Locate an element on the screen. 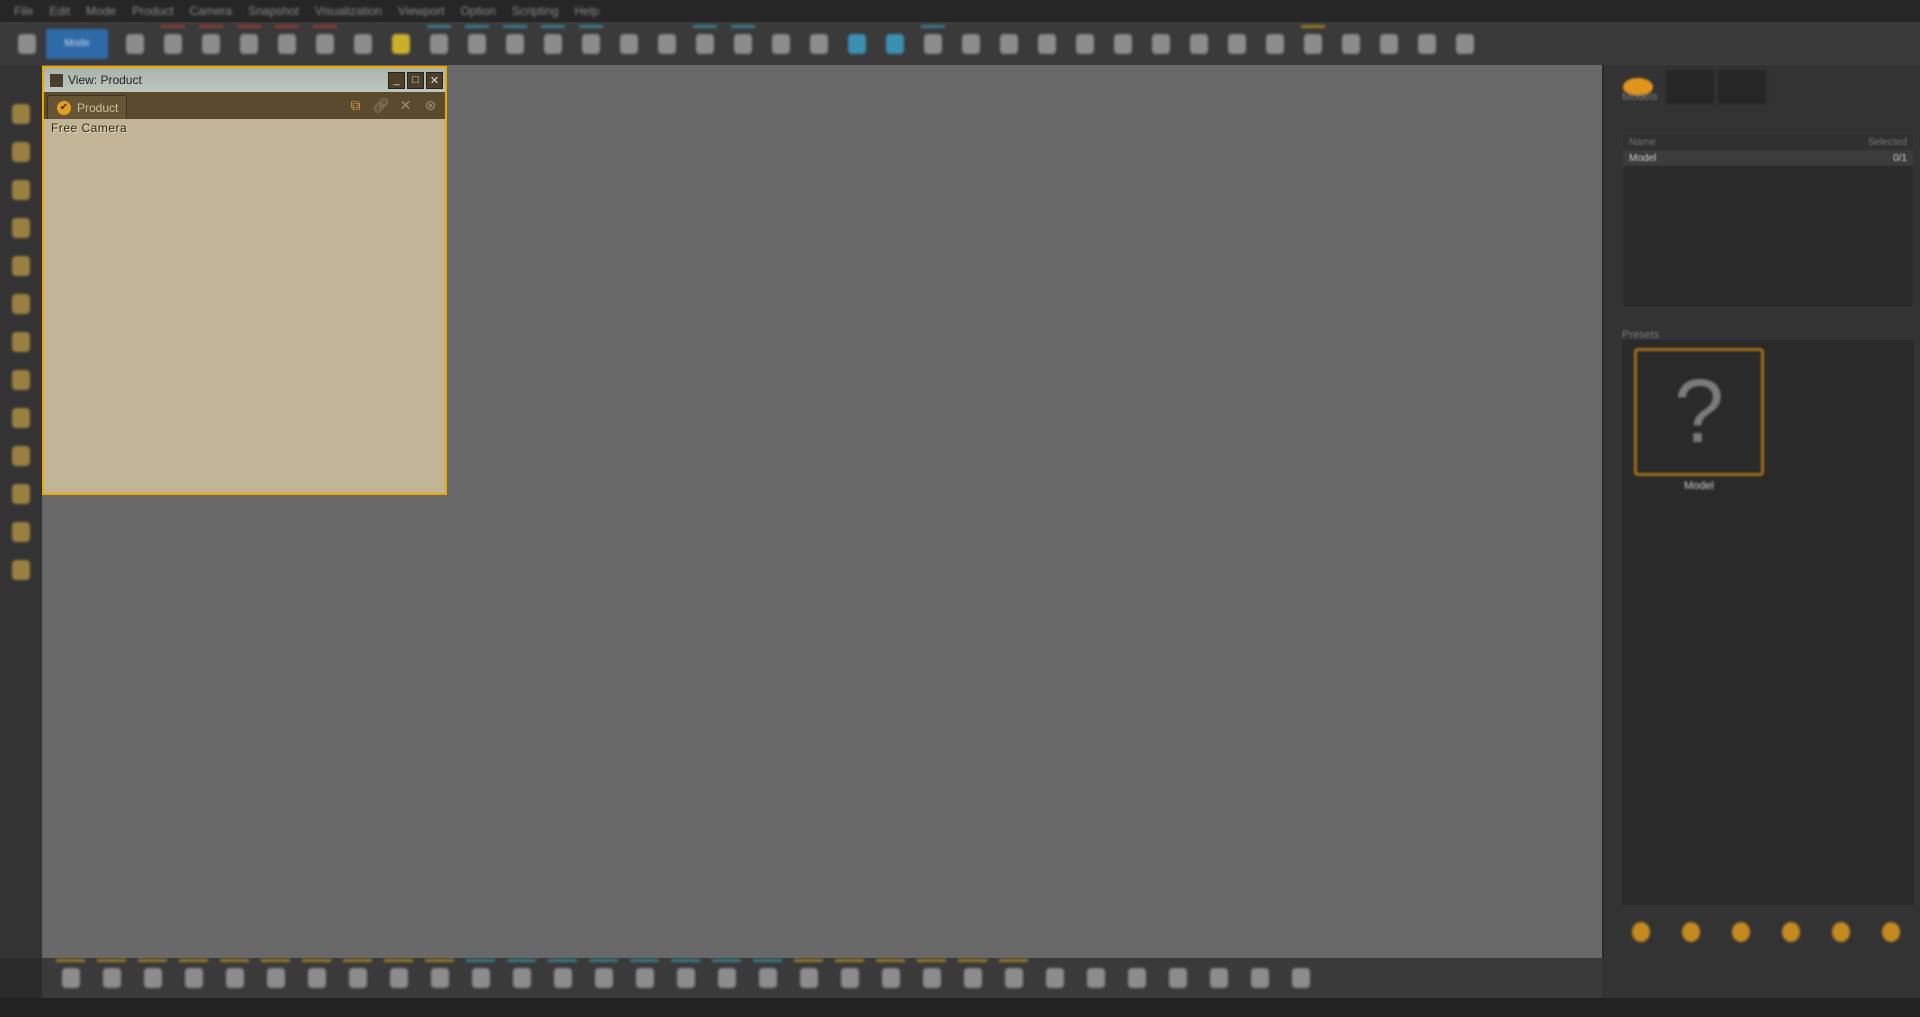 The height and width of the screenshot is (1017, 1920). tripod-icon is located at coordinates (705, 42).